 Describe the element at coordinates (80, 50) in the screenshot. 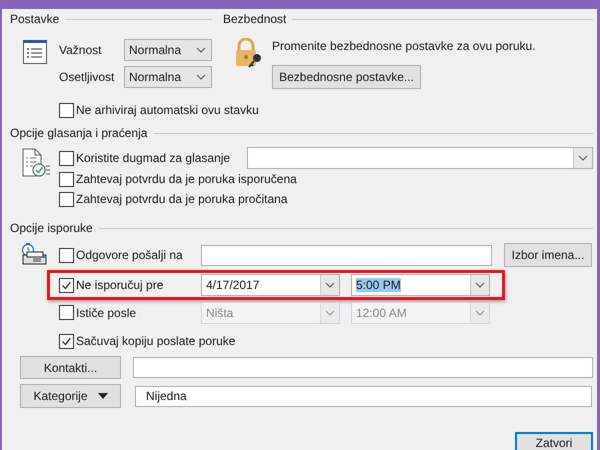

I see `field-label: Važnost` at that location.